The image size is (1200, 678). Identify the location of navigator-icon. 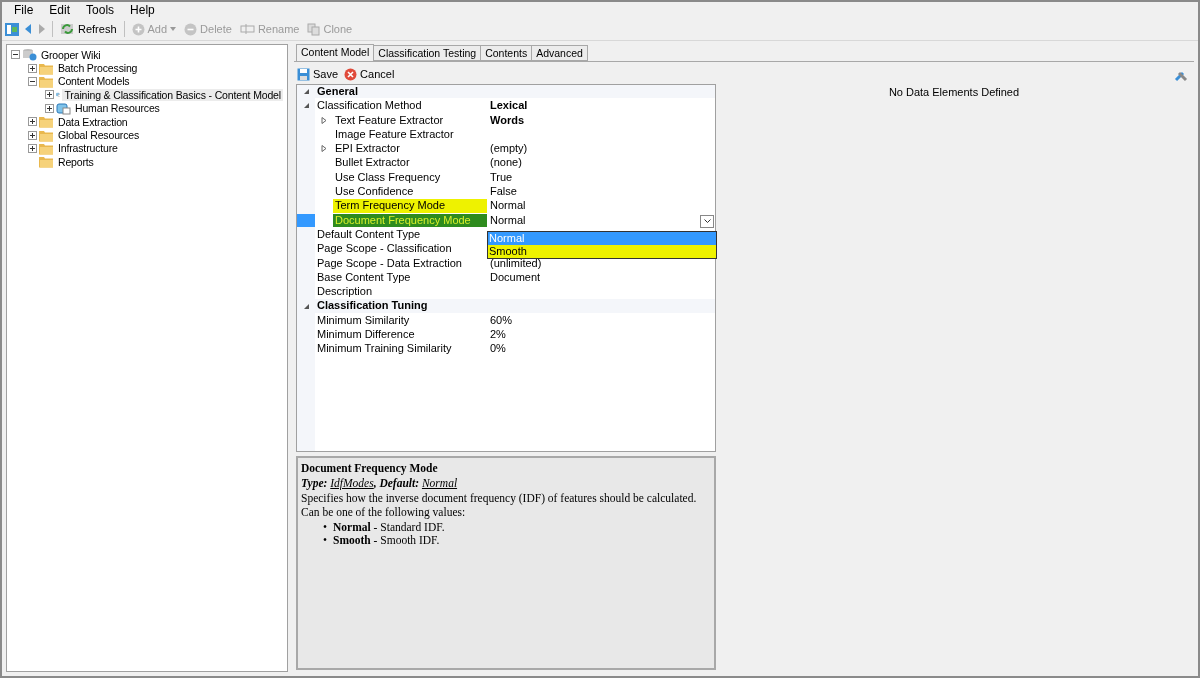
(12, 29).